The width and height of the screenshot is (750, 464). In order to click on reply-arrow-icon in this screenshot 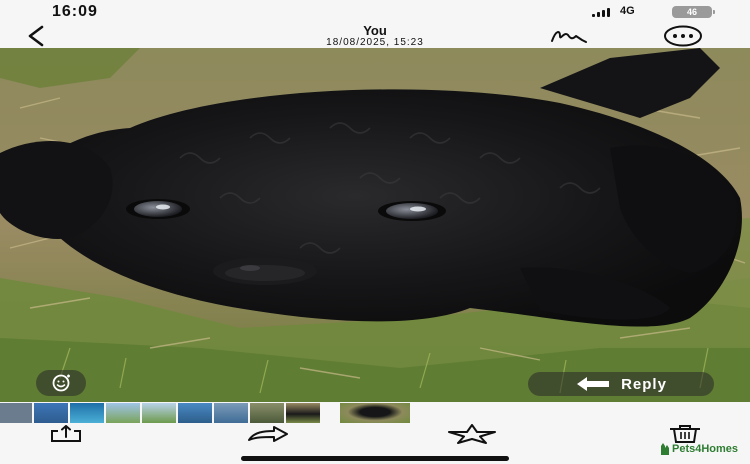, I will do `click(593, 384)`.